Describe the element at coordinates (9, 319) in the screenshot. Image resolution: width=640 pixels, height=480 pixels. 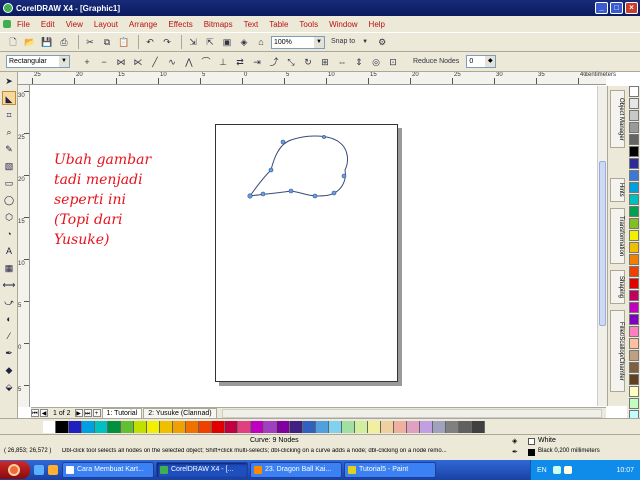
I see `blend-tool-icon: ◐` at that location.